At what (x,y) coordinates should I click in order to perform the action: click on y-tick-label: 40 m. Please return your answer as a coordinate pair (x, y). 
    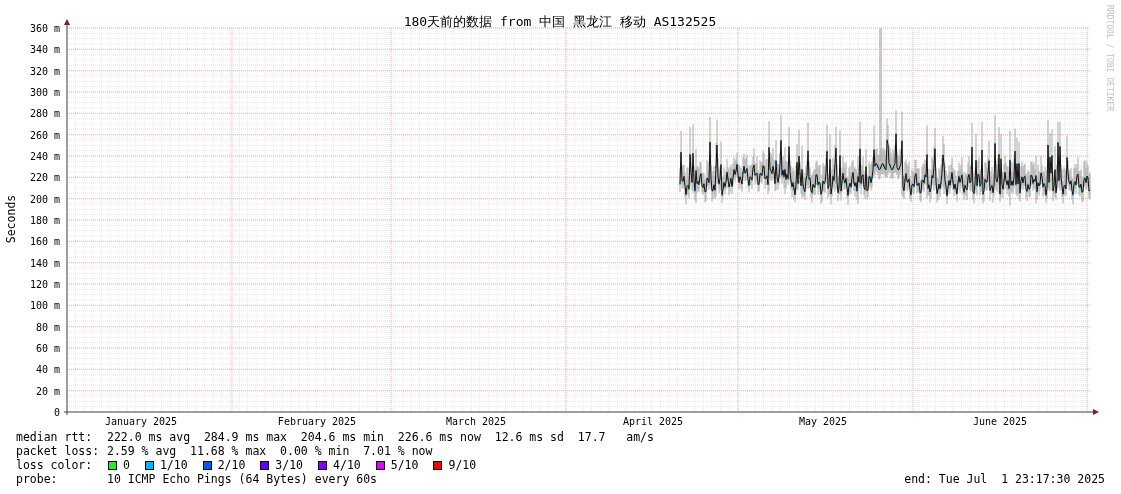
    Looking at the image, I should click on (47, 370).